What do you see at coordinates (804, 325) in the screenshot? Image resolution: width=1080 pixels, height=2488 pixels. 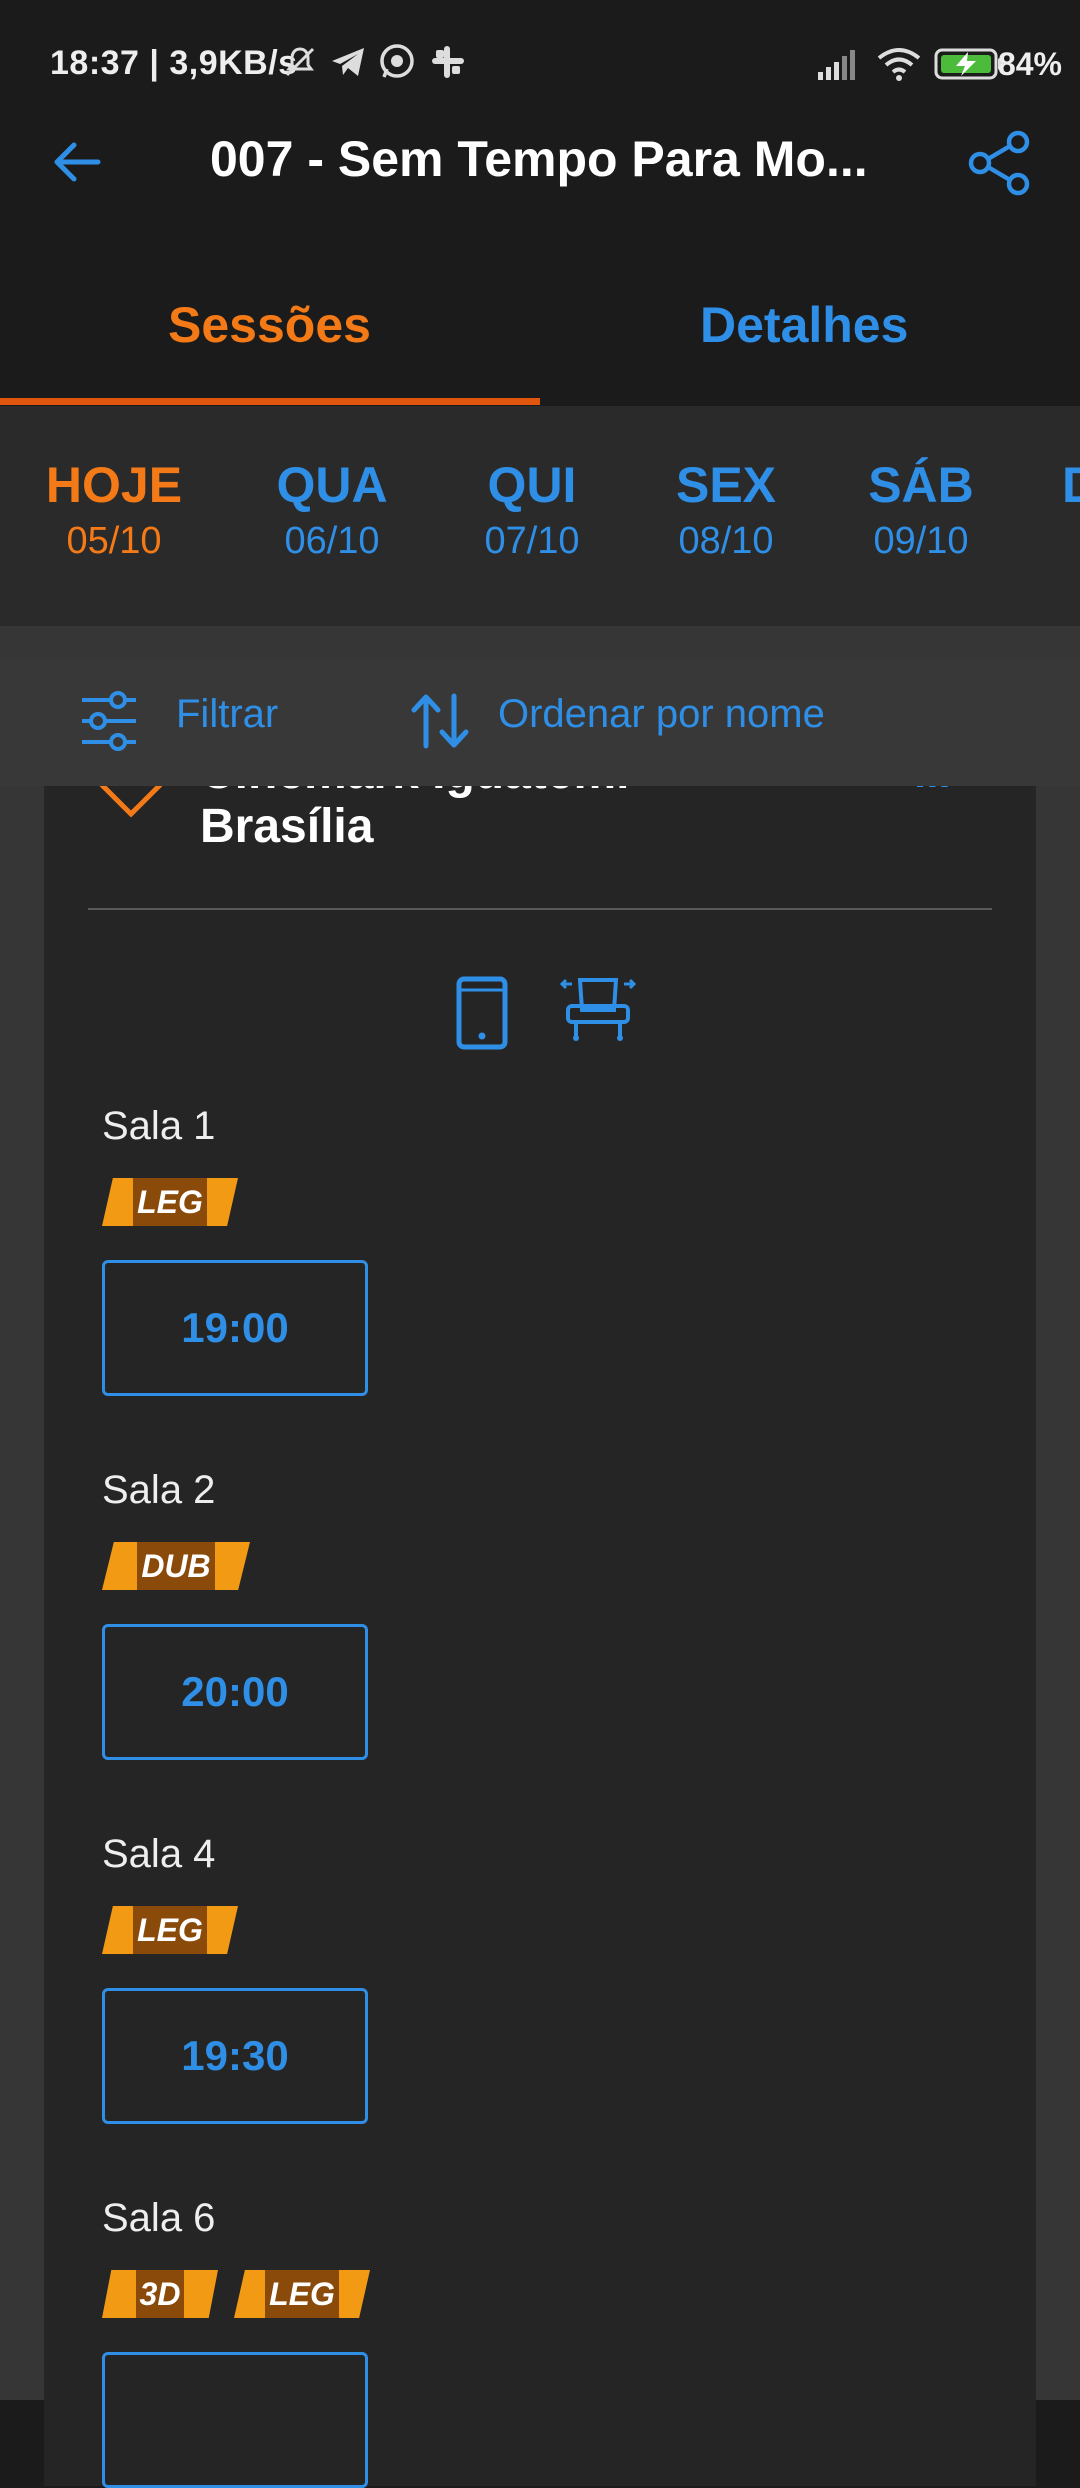 I see `tab-detalhes: Detalhes` at bounding box center [804, 325].